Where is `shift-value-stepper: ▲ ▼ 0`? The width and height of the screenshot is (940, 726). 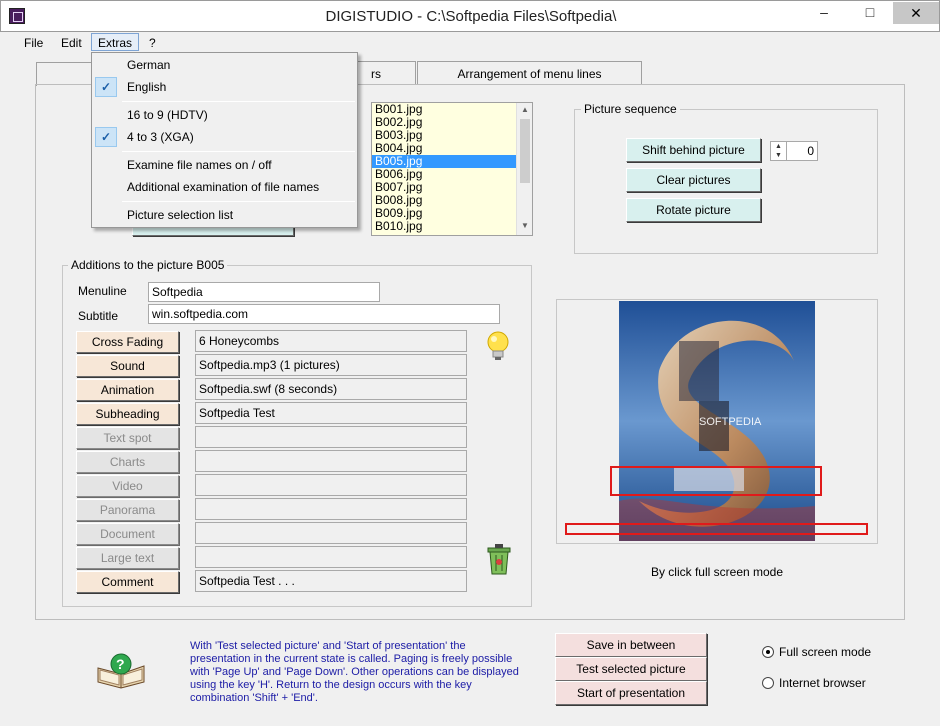 shift-value-stepper: ▲ ▼ 0 is located at coordinates (794, 151).